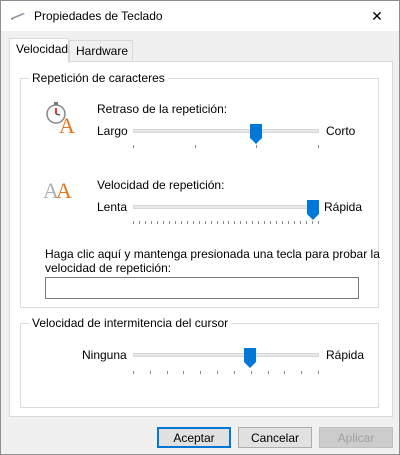  Describe the element at coordinates (130, 323) in the screenshot. I see `cursor-blink-group-title: Velocidad de intermitencia del cursor` at that location.